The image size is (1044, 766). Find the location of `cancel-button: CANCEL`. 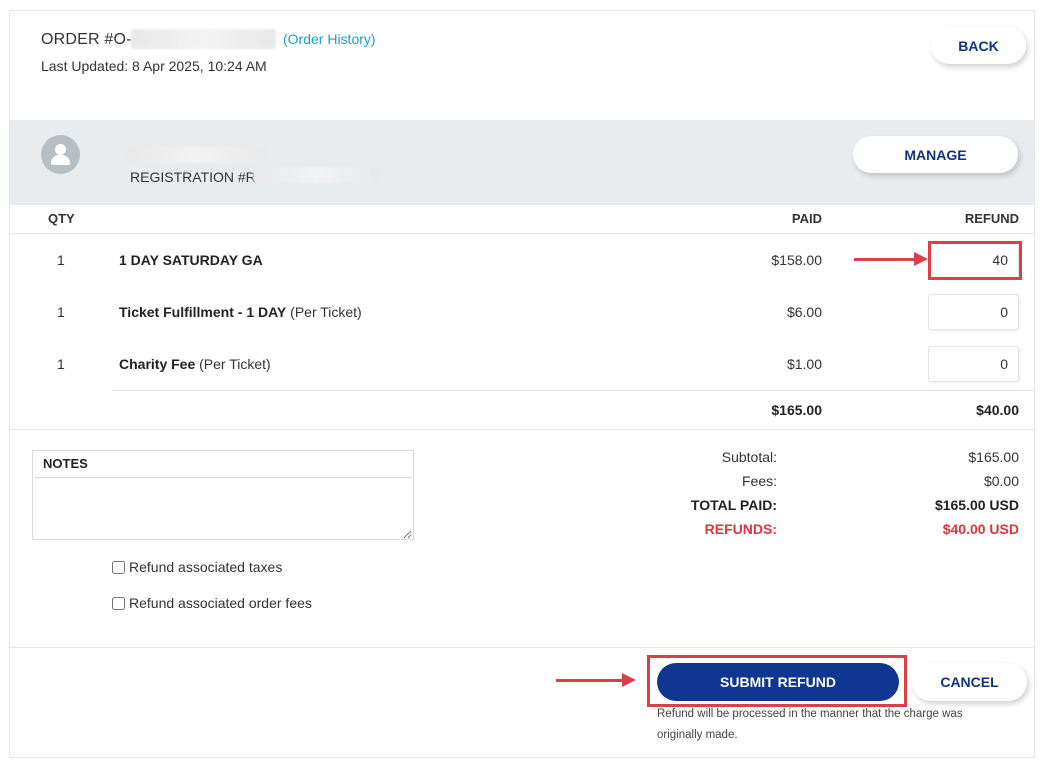

cancel-button: CANCEL is located at coordinates (969, 682).